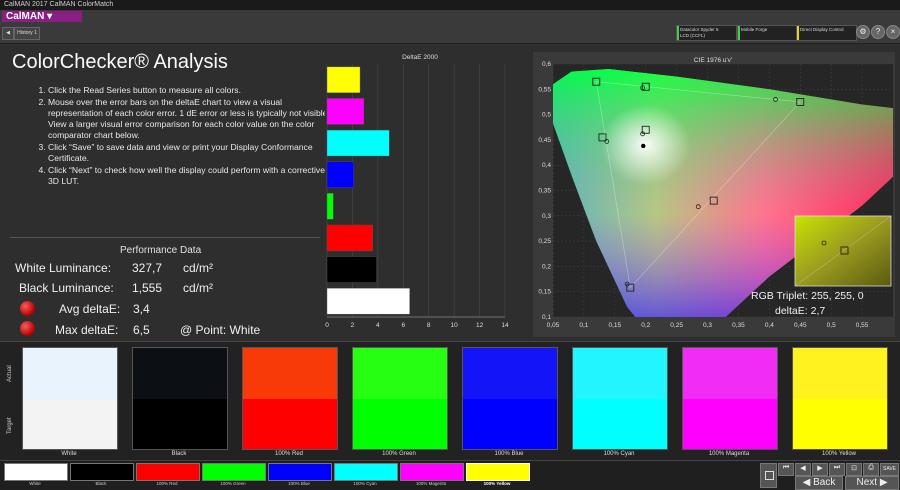 The height and width of the screenshot is (490, 900). What do you see at coordinates (619, 454) in the screenshot?
I see `swatch-label: 100% Cyan` at bounding box center [619, 454].